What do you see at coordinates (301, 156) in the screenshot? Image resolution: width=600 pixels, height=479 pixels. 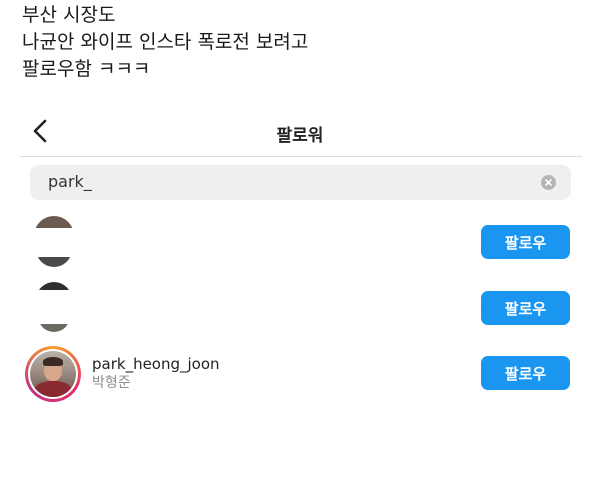 I see `header-divider` at bounding box center [301, 156].